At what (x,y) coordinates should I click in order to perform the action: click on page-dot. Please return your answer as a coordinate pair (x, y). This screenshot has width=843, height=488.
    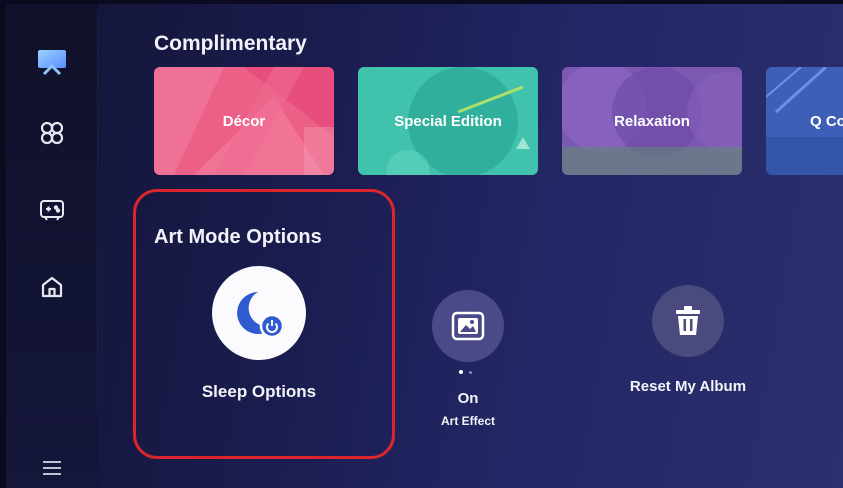
    Looking at the image, I should click on (470, 372).